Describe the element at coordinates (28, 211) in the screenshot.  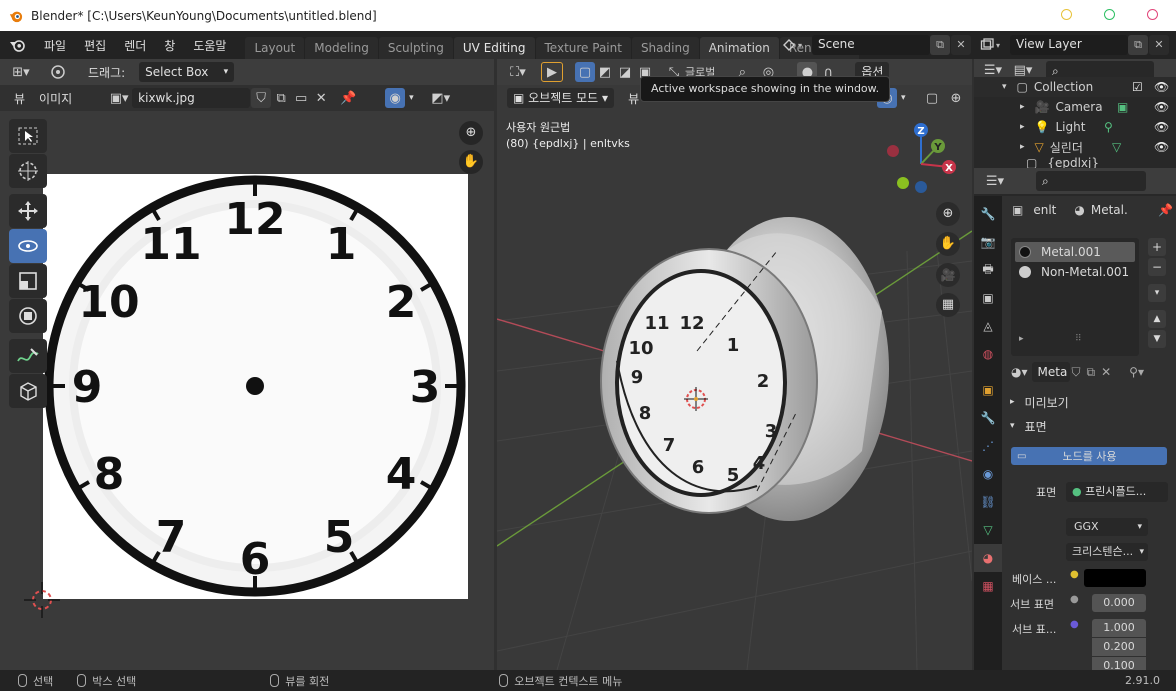
I see `move-tool` at that location.